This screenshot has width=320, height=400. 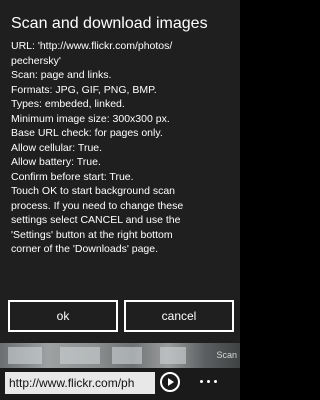 What do you see at coordinates (179, 316) in the screenshot?
I see `cancel-button: cancel` at bounding box center [179, 316].